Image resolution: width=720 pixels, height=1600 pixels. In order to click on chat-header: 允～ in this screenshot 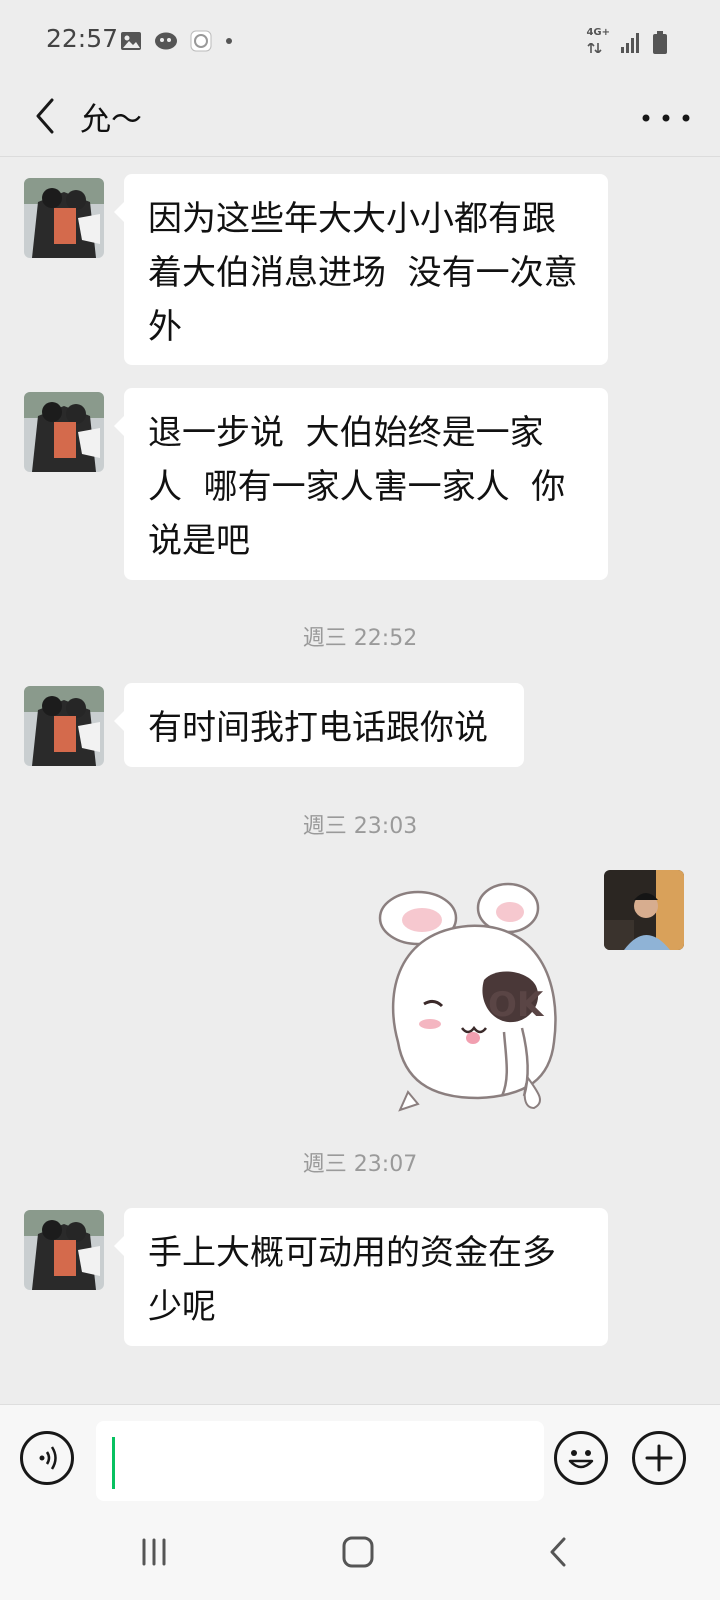, I will do `click(360, 120)`.